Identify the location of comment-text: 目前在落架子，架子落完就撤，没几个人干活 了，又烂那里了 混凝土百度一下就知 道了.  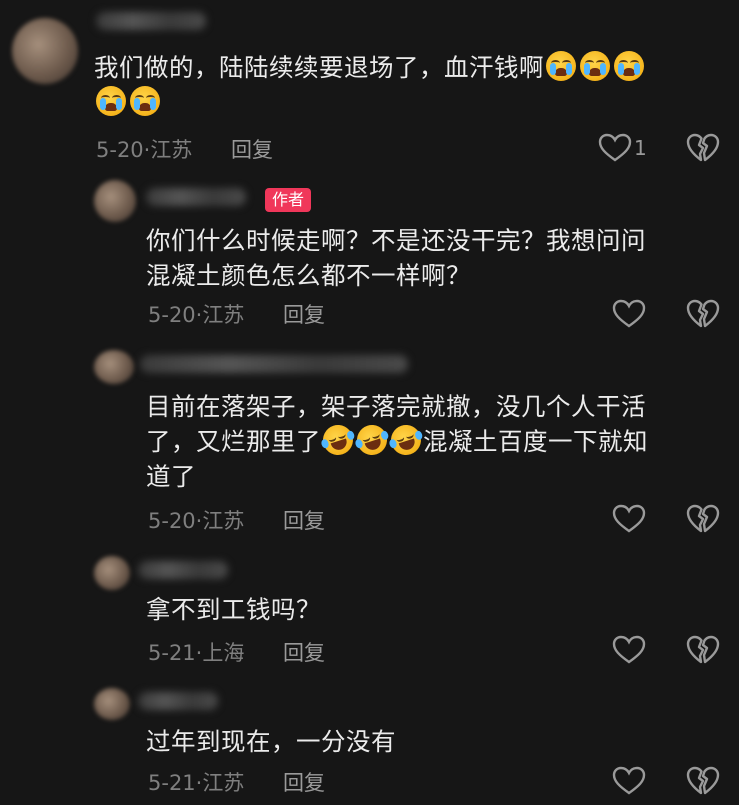
(397, 441).